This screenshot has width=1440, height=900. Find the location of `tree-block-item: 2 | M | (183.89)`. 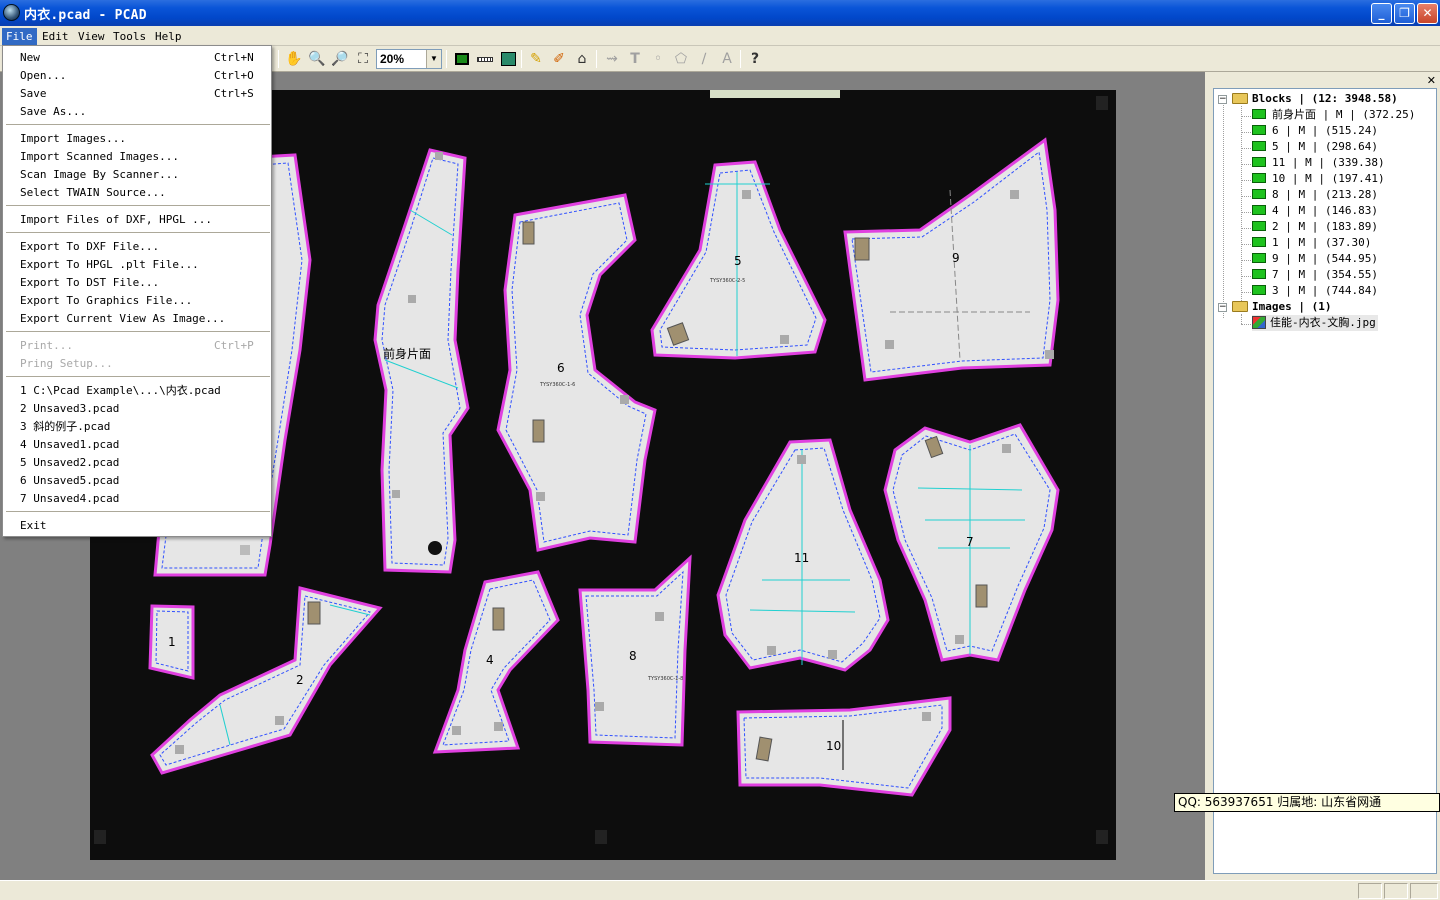

tree-block-item: 2 | M | (183.89) is located at coordinates (1315, 227).